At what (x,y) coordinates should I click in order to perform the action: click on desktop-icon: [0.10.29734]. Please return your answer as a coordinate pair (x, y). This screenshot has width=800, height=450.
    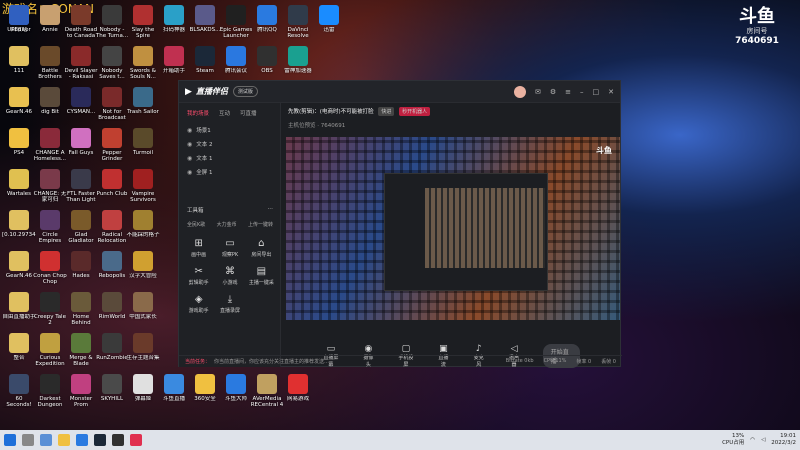
    Looking at the image, I should click on (19, 230).